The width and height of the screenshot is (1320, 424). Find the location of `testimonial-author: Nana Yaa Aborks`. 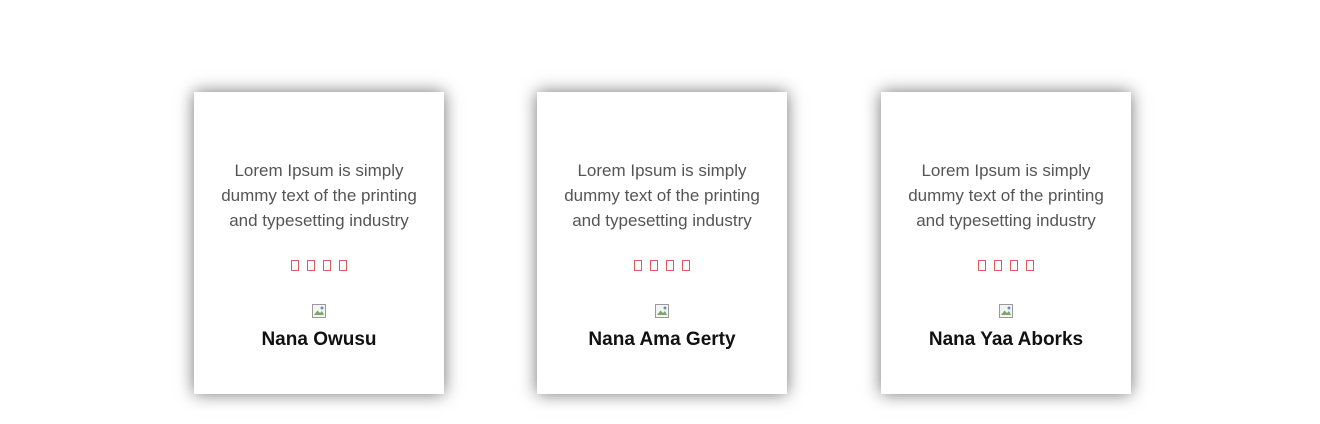

testimonial-author: Nana Yaa Aborks is located at coordinates (1006, 339).